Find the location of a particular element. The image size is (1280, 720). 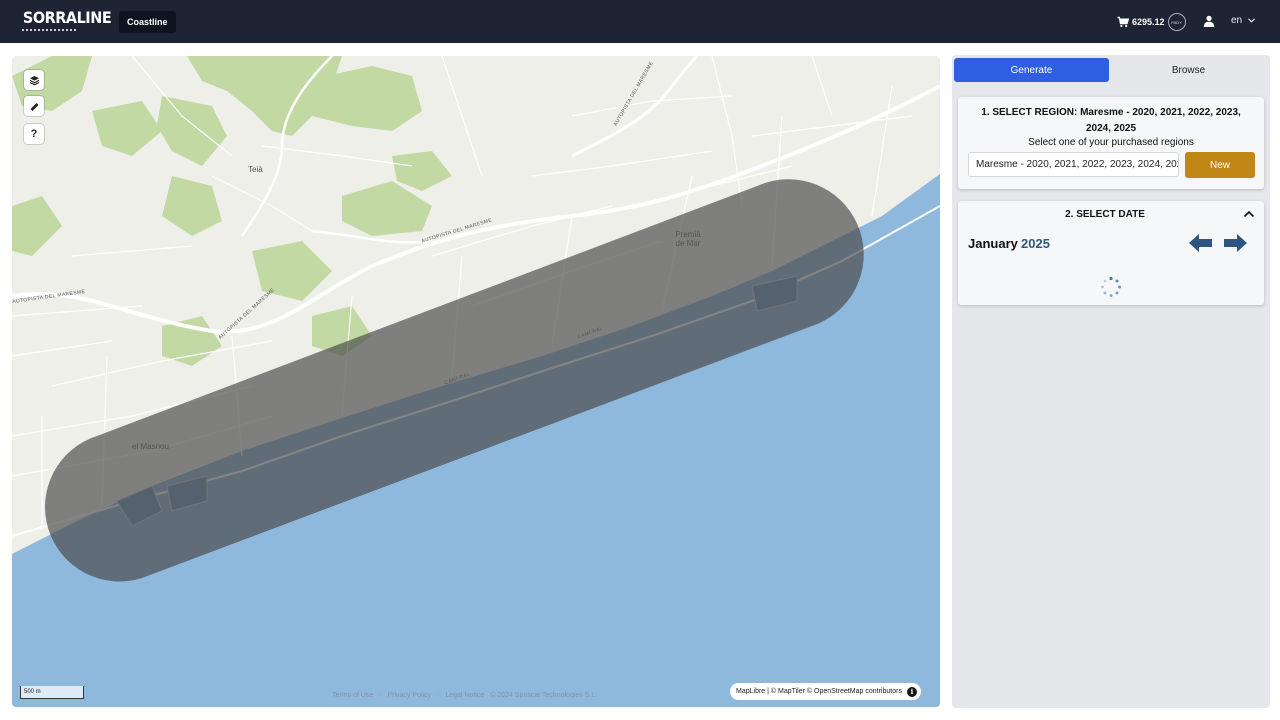

measure-button is located at coordinates (34, 106).